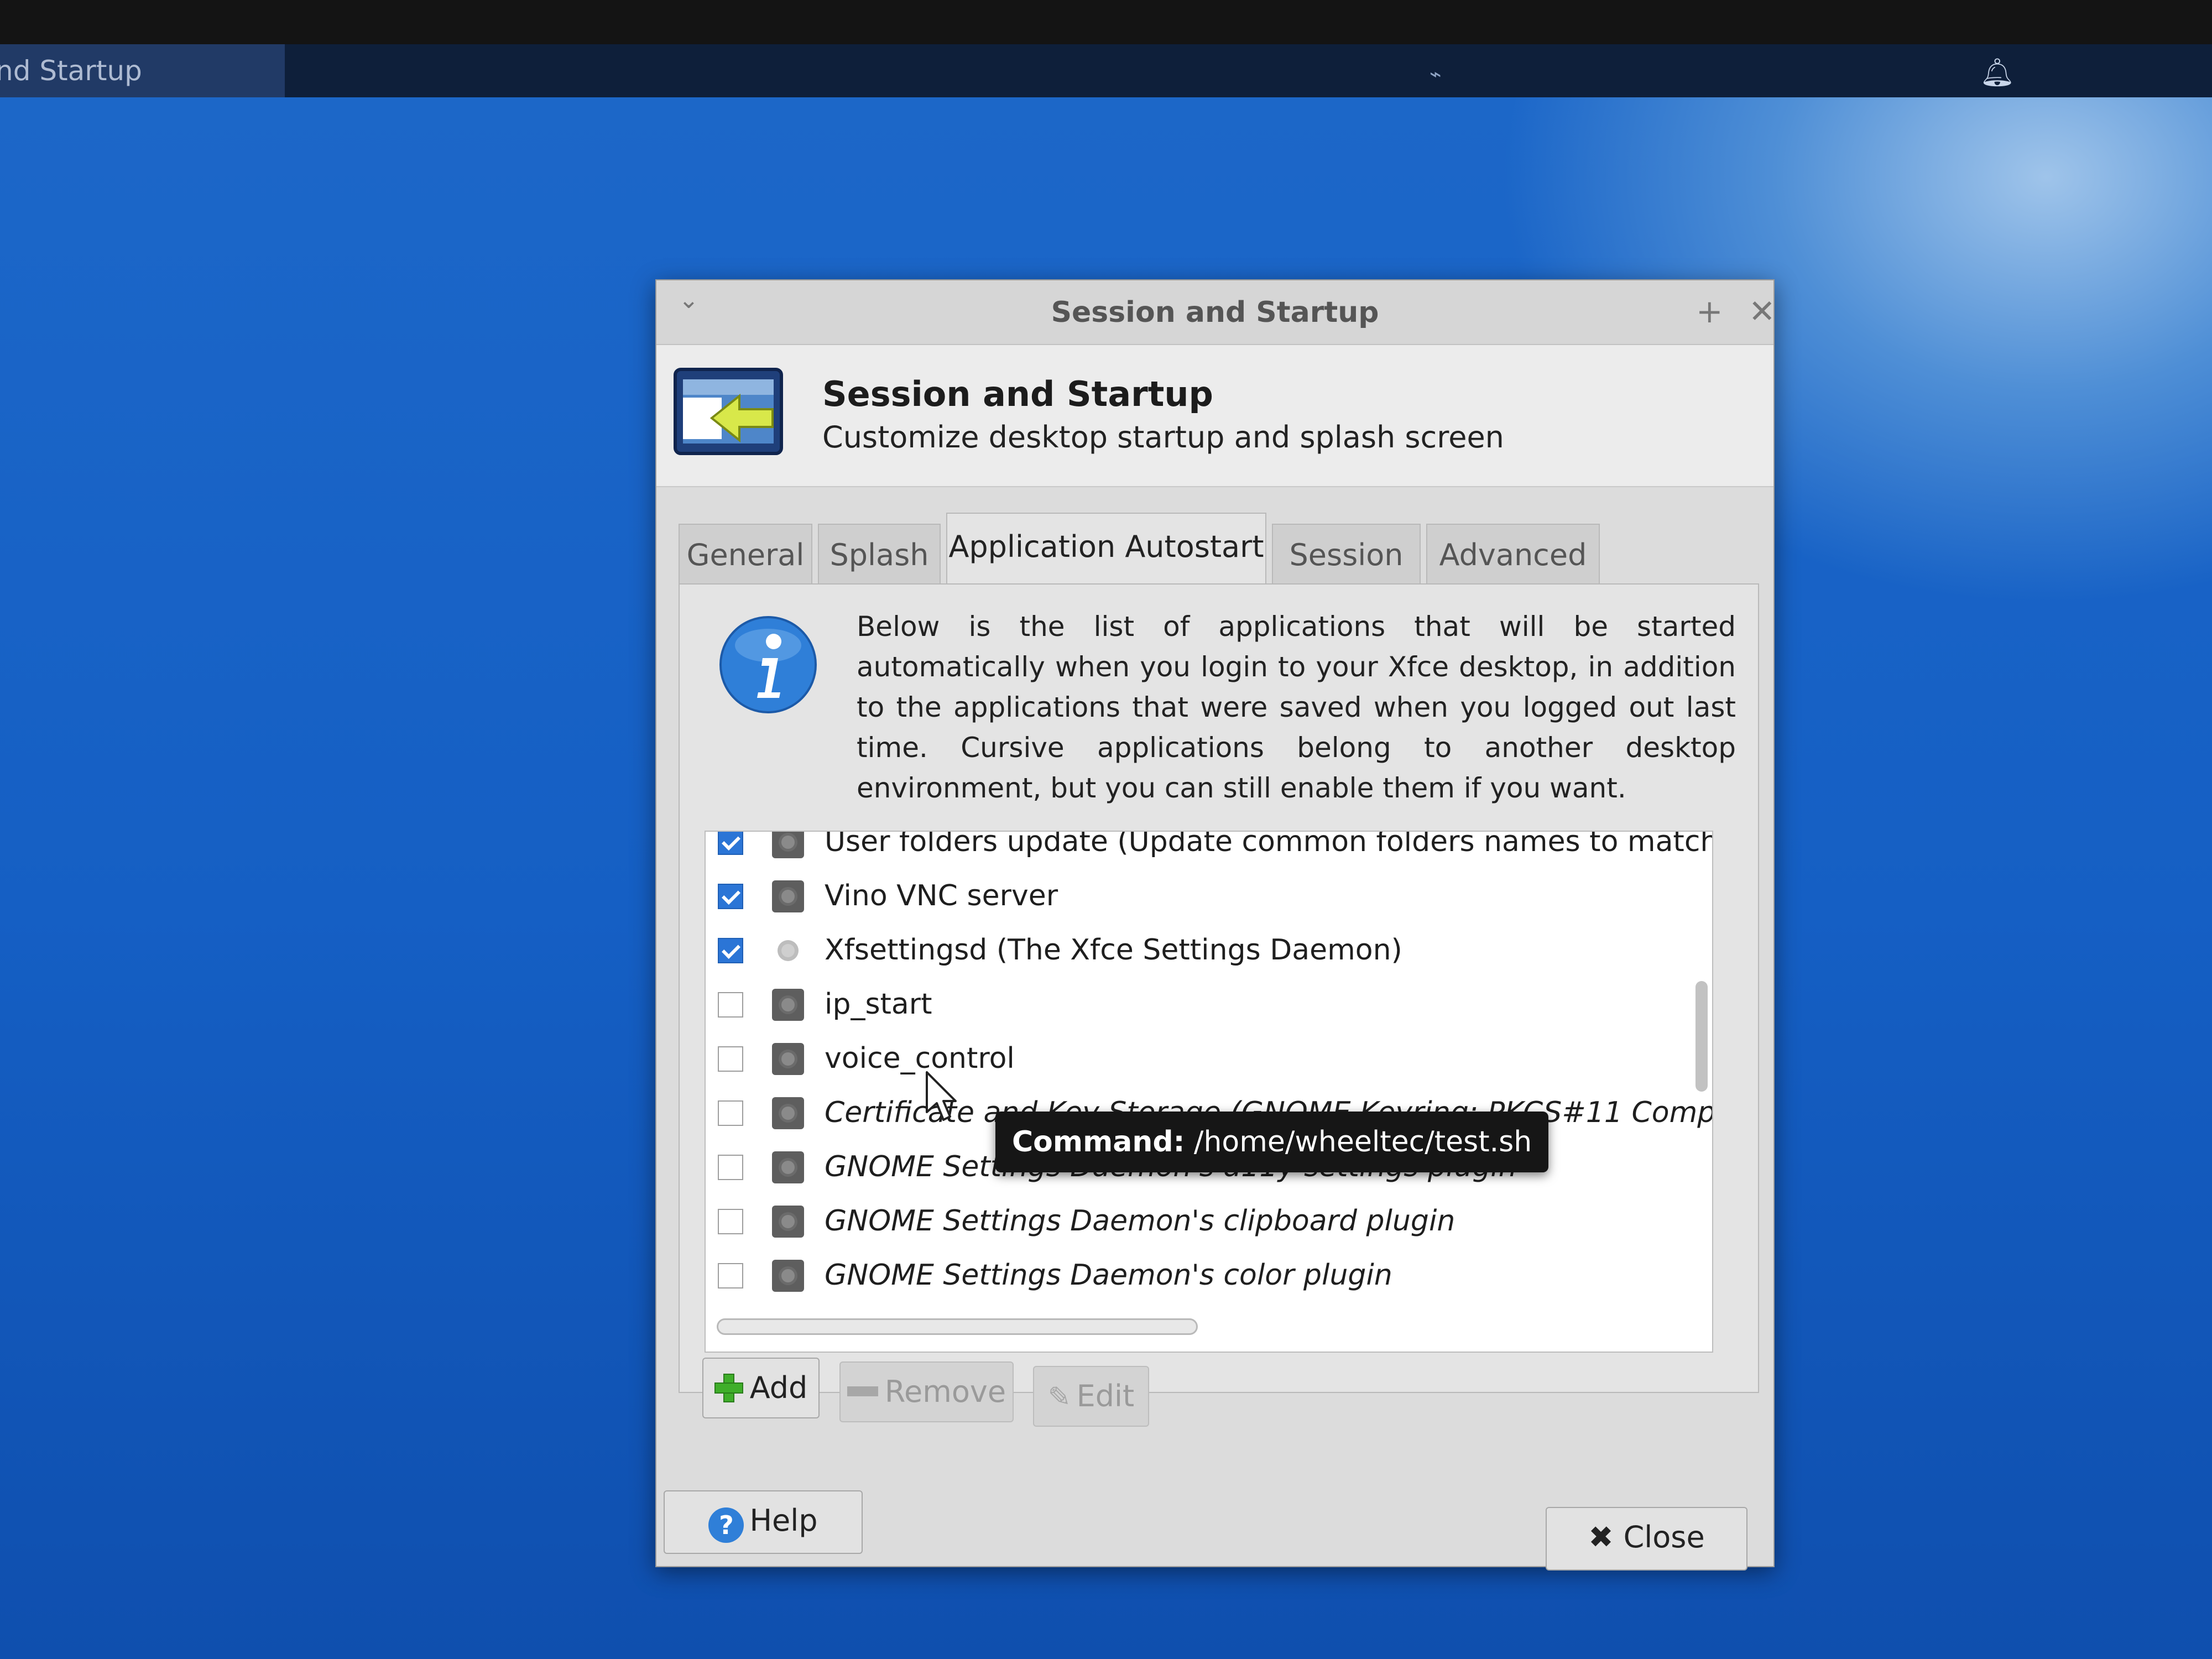  Describe the element at coordinates (1114, 950) in the screenshot. I see `list-item-label: Xfsettingsd (The Xfce Settings Daemon)` at that location.